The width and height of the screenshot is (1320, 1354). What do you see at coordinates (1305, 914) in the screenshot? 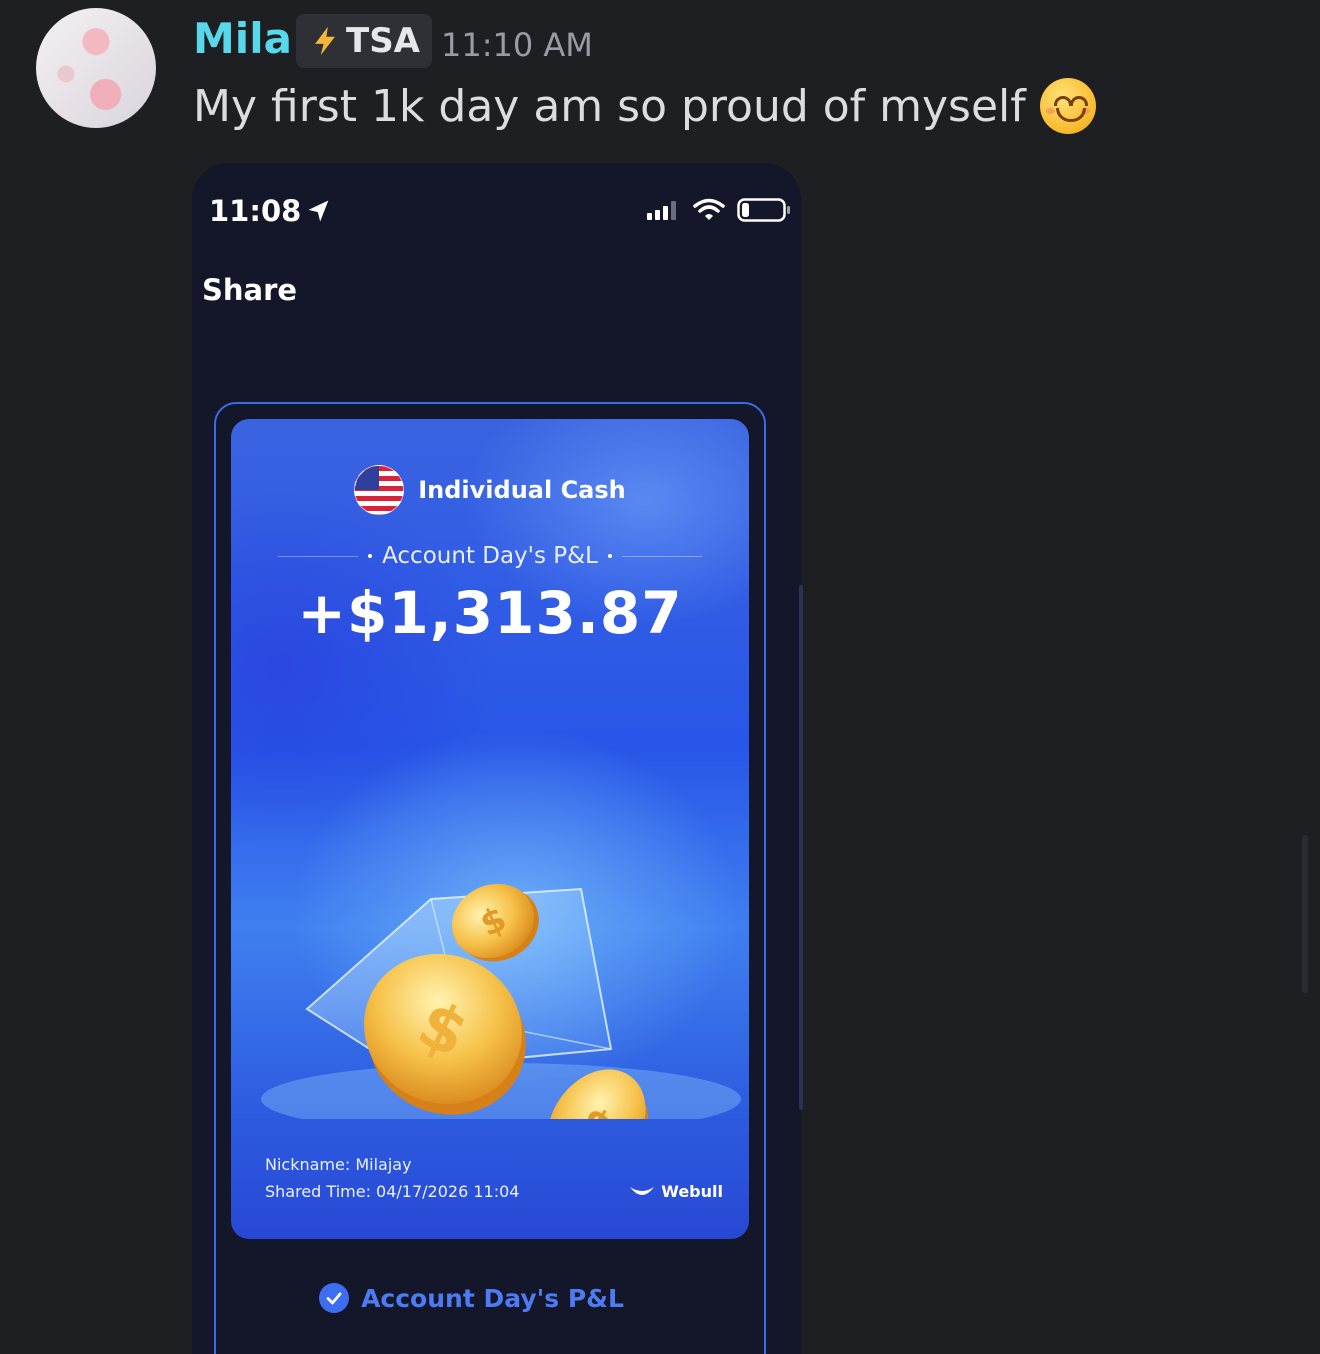
I see `chat-scrollbar` at bounding box center [1305, 914].